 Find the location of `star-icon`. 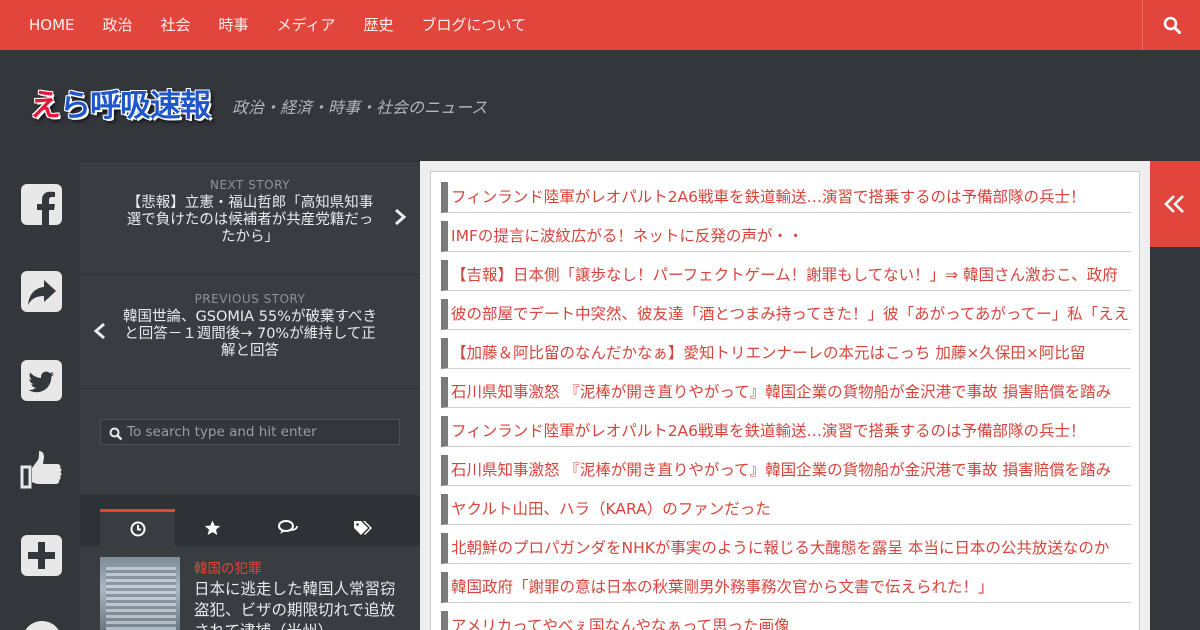

star-icon is located at coordinates (212, 527).